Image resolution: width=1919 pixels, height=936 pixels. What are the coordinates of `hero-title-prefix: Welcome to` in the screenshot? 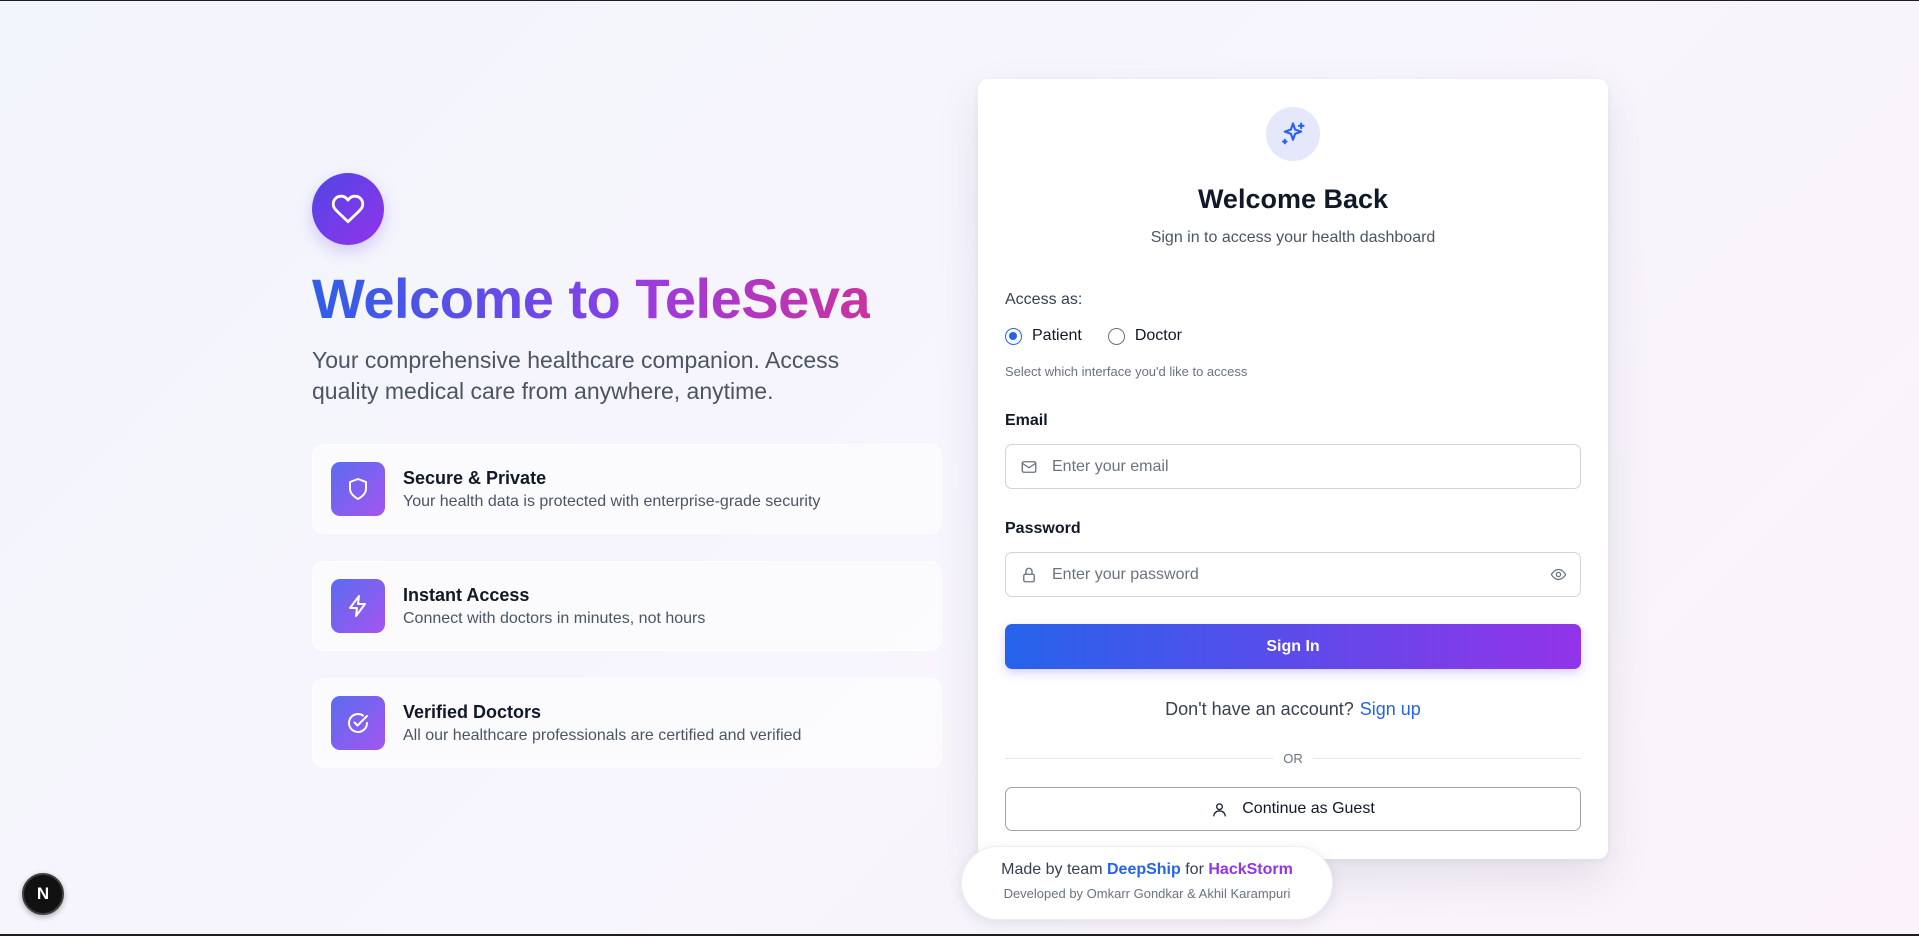 It's located at (474, 298).